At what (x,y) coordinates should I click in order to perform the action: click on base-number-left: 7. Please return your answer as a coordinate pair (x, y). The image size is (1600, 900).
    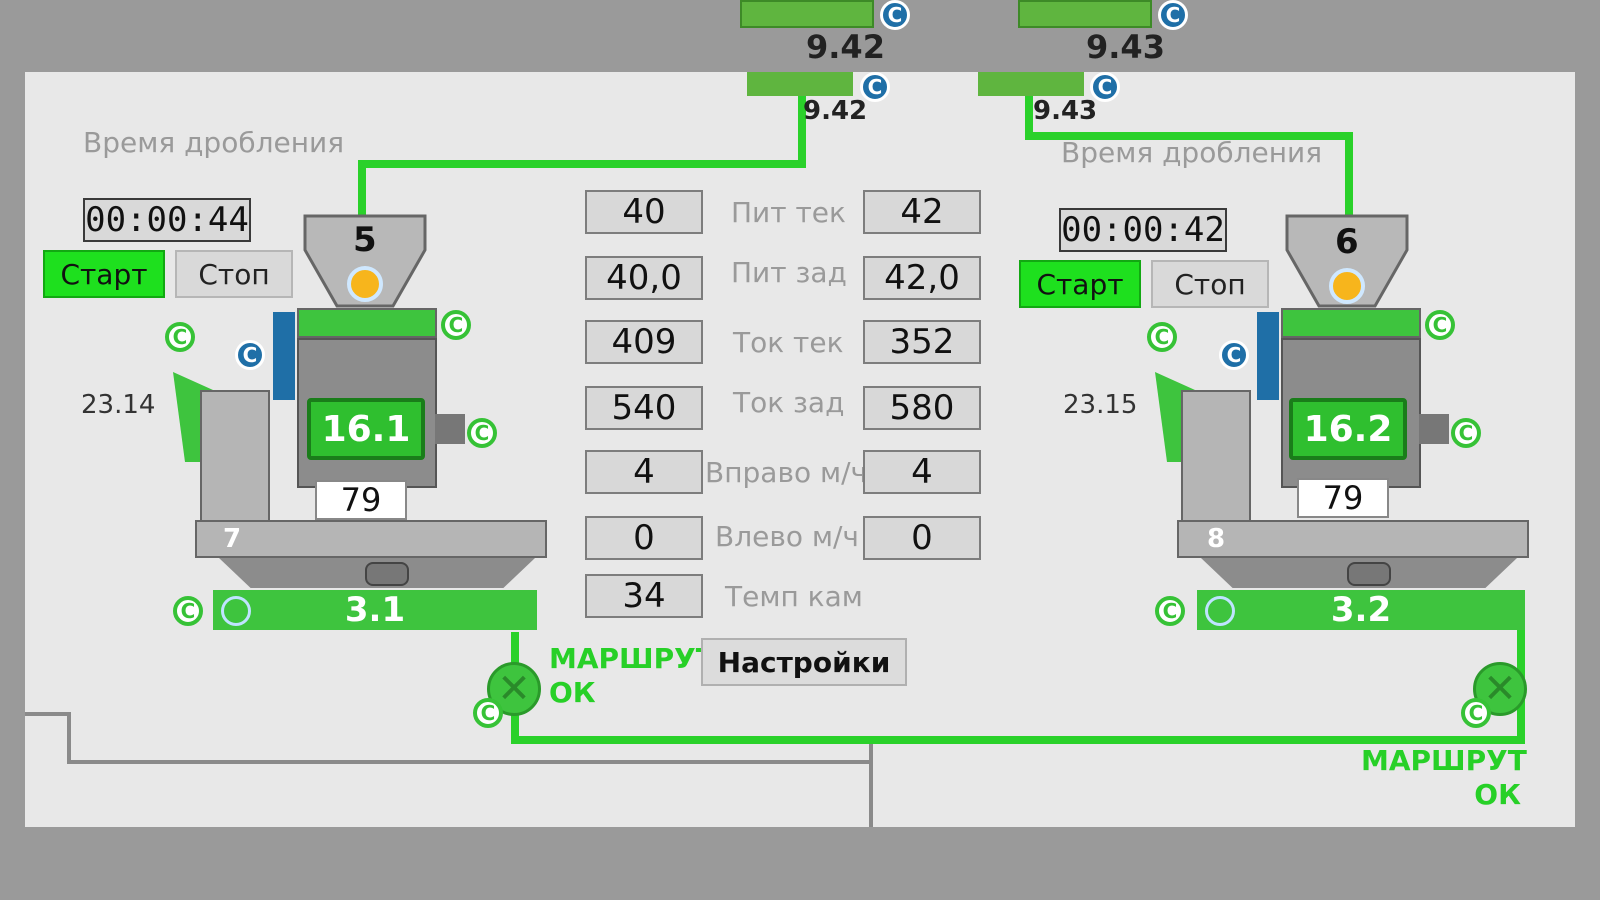
    Looking at the image, I should click on (232, 539).